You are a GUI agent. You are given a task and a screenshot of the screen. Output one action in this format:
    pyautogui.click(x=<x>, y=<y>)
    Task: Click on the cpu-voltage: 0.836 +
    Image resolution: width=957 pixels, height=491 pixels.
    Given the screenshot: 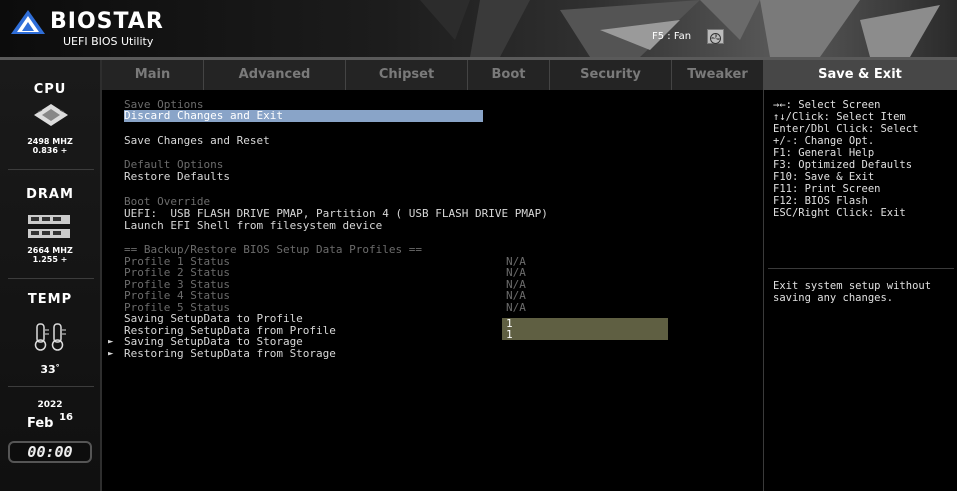 What is the action you would take?
    pyautogui.click(x=50, y=150)
    